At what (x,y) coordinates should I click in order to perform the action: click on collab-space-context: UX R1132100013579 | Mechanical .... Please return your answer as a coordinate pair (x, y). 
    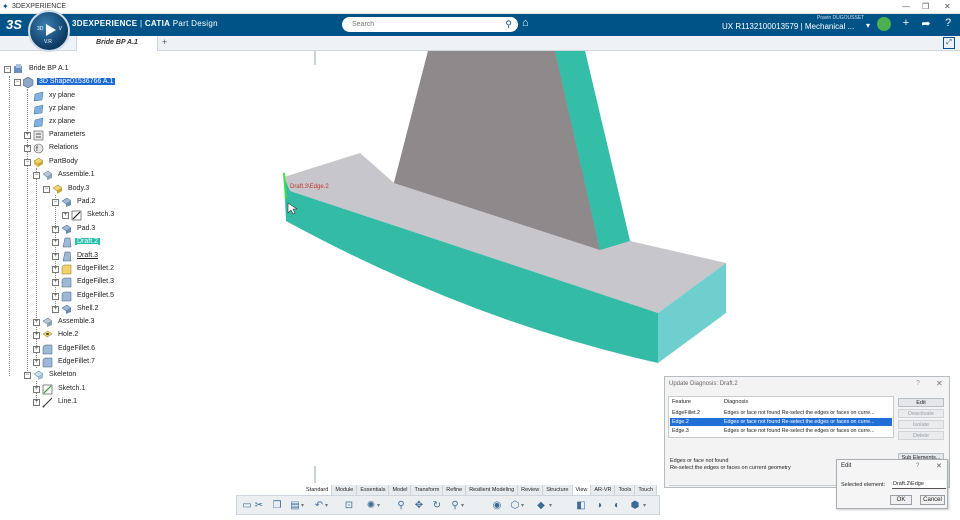
    Looking at the image, I should click on (788, 26).